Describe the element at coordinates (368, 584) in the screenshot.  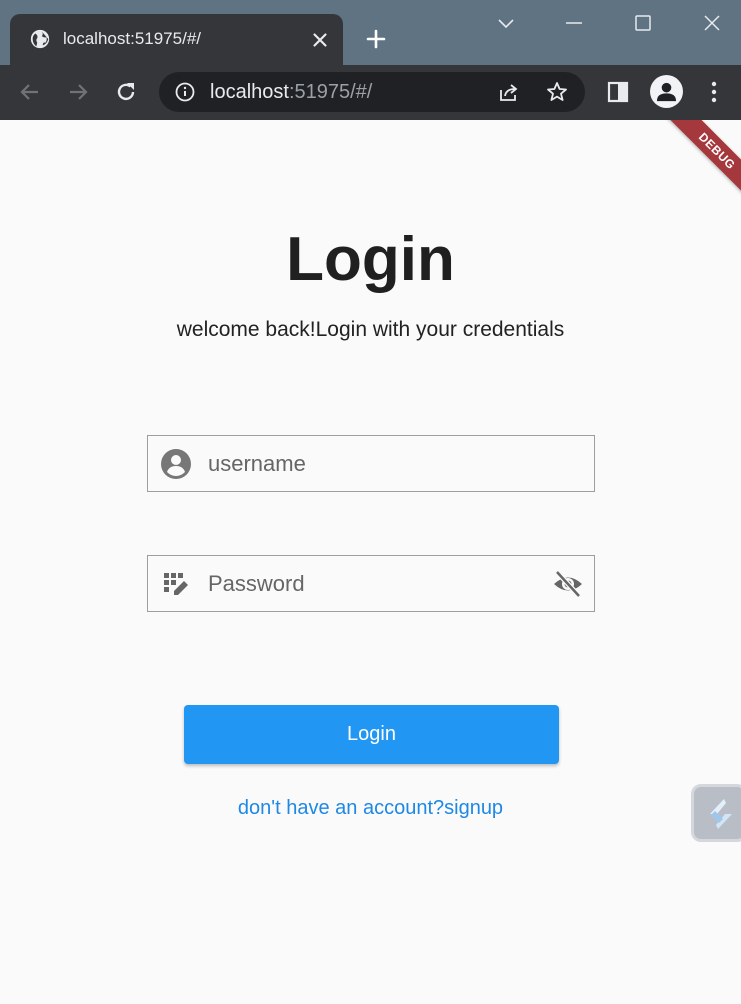
I see `password-input` at that location.